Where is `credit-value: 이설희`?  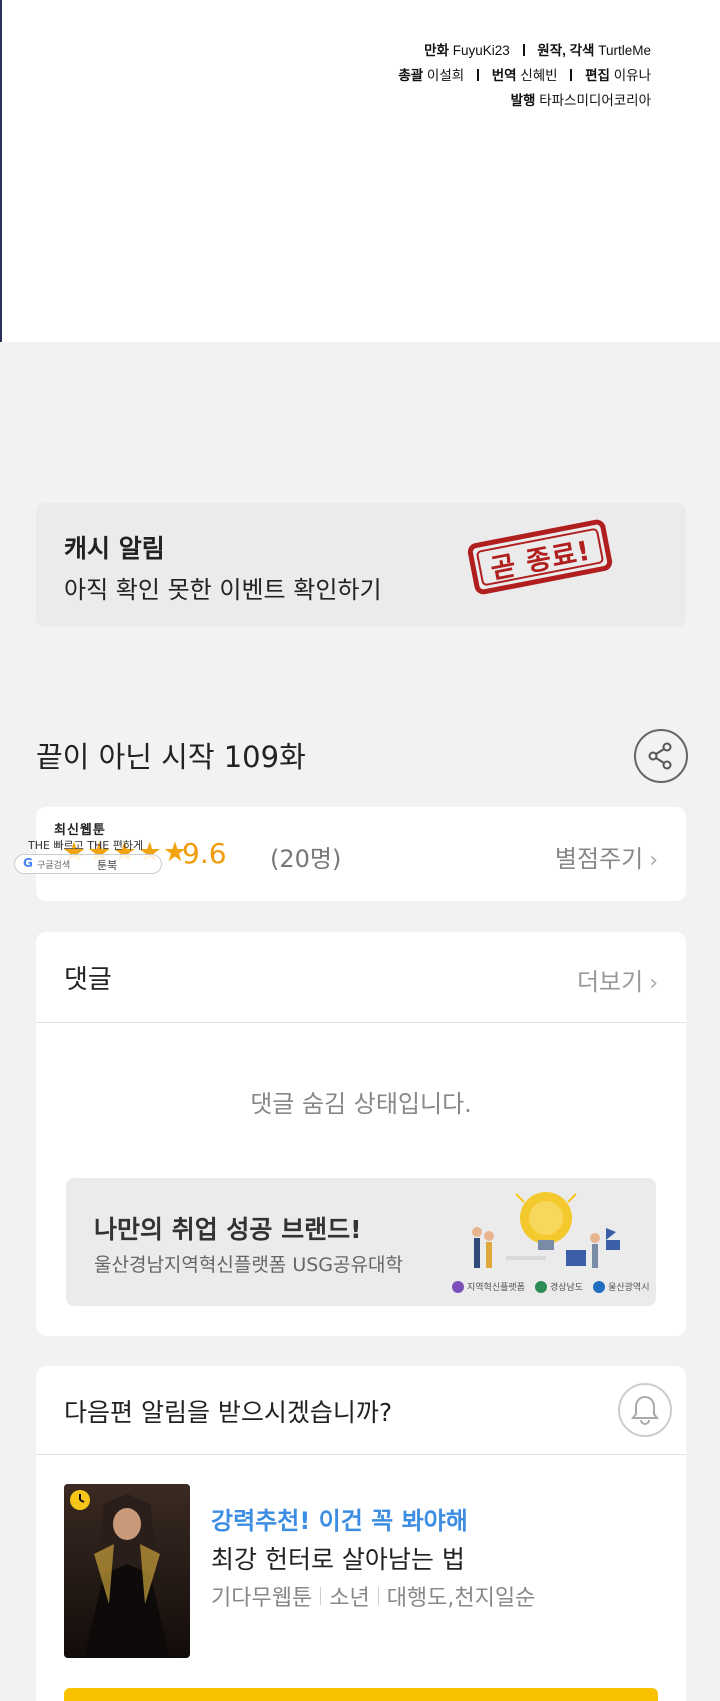
credit-value: 이설희 is located at coordinates (445, 75).